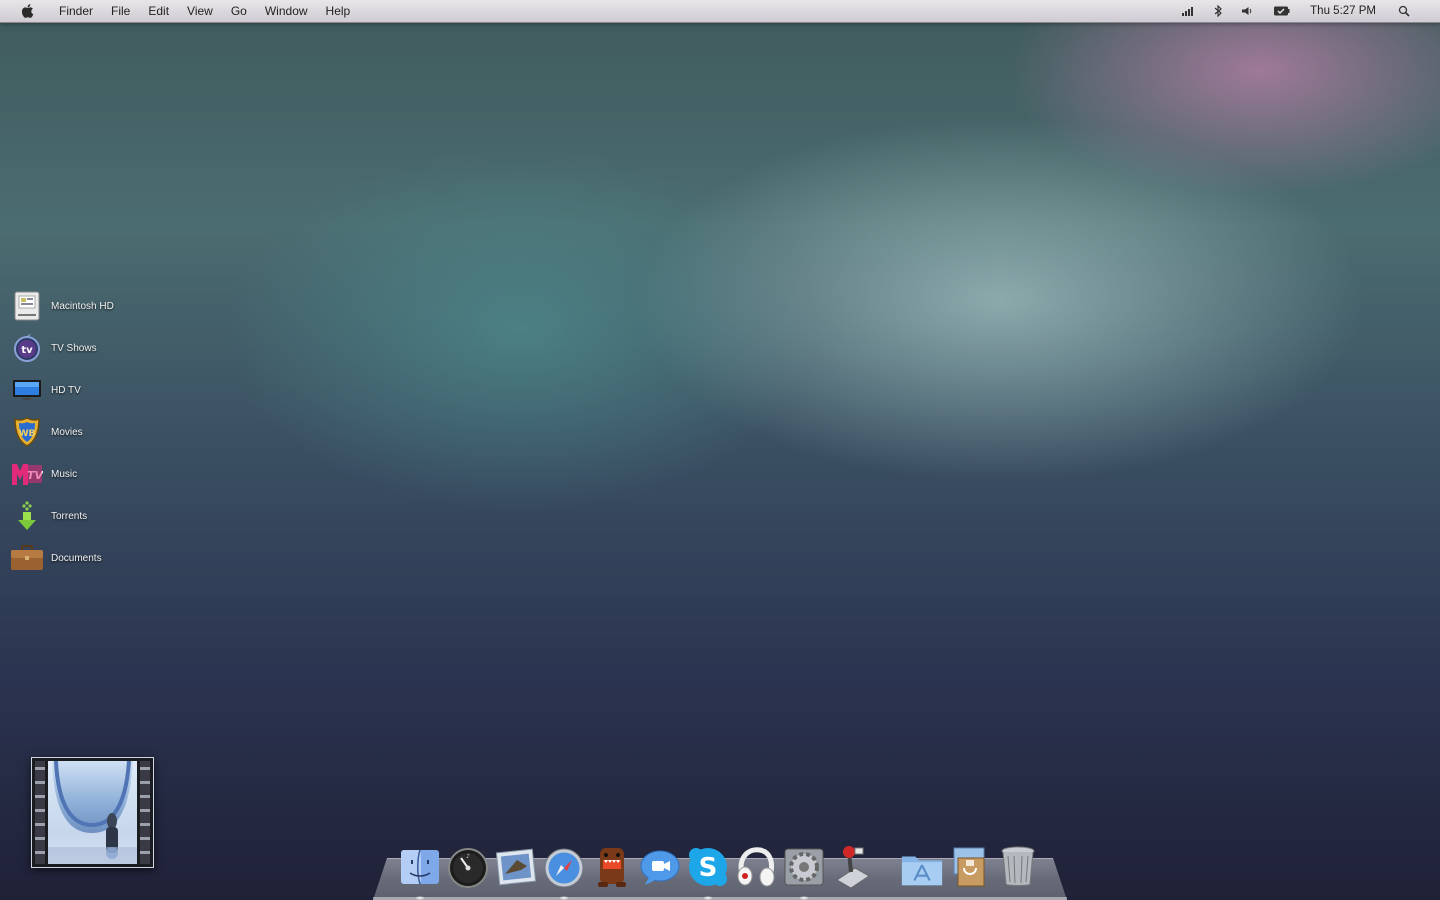  What do you see at coordinates (1282, 11) in the screenshot?
I see `battery-icon` at bounding box center [1282, 11].